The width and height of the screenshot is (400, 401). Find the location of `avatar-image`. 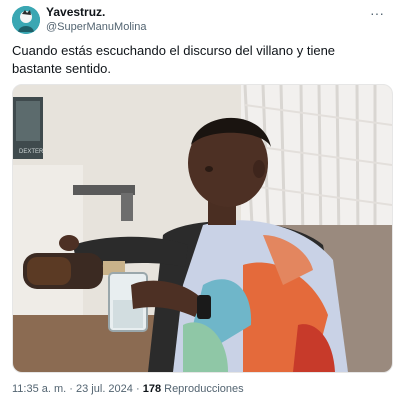

avatar-image is located at coordinates (26, 20).